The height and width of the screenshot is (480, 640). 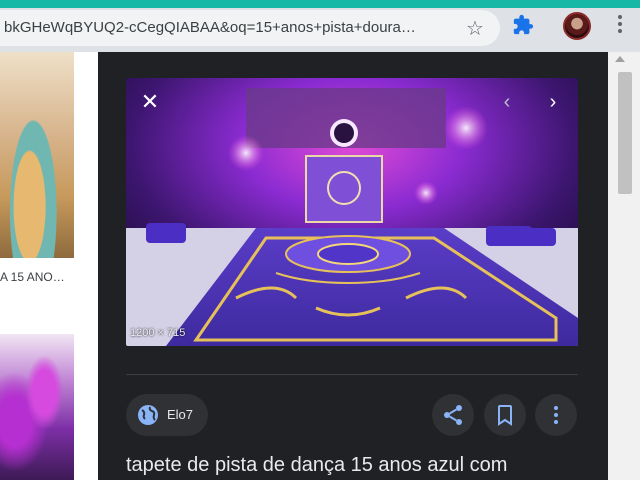 What do you see at coordinates (320, 4) in the screenshot?
I see `tab-strip` at bounding box center [320, 4].